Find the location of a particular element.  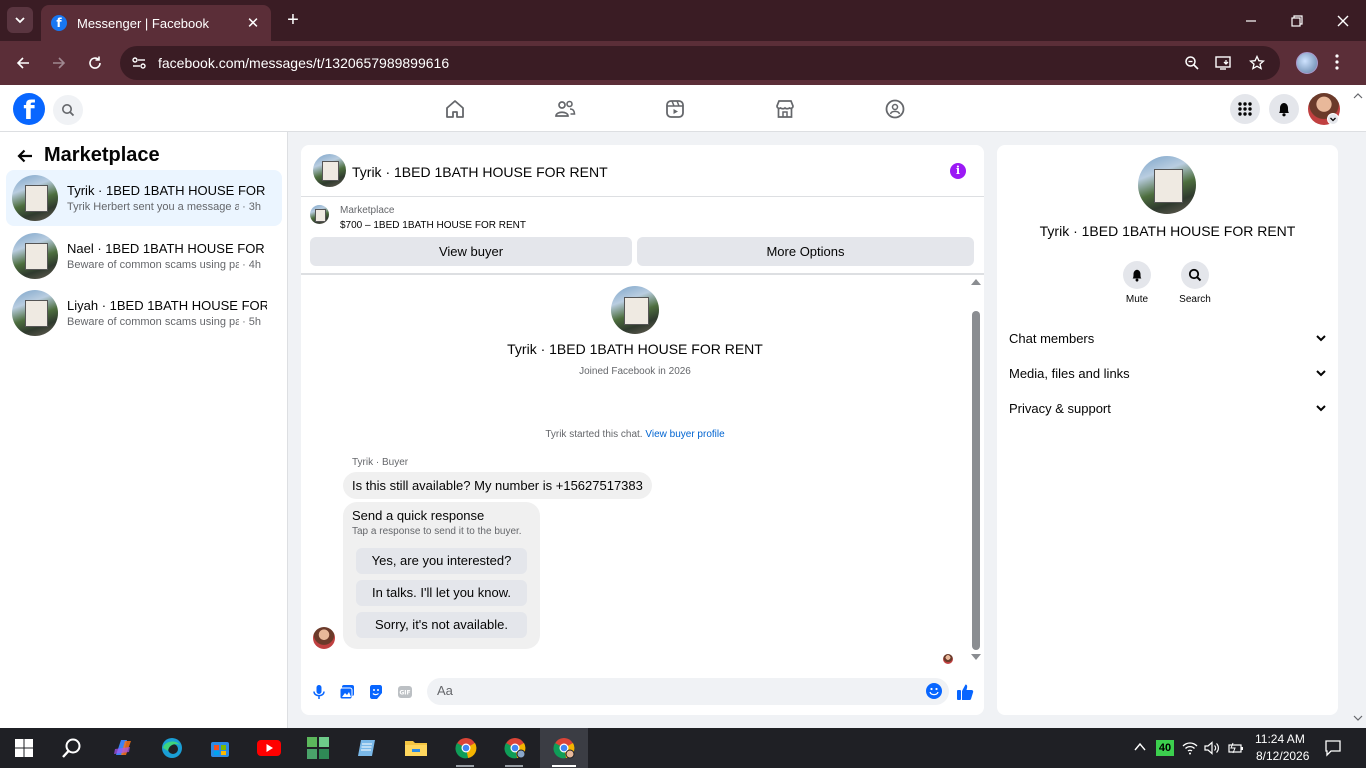

friends-nav is located at coordinates (565, 109).